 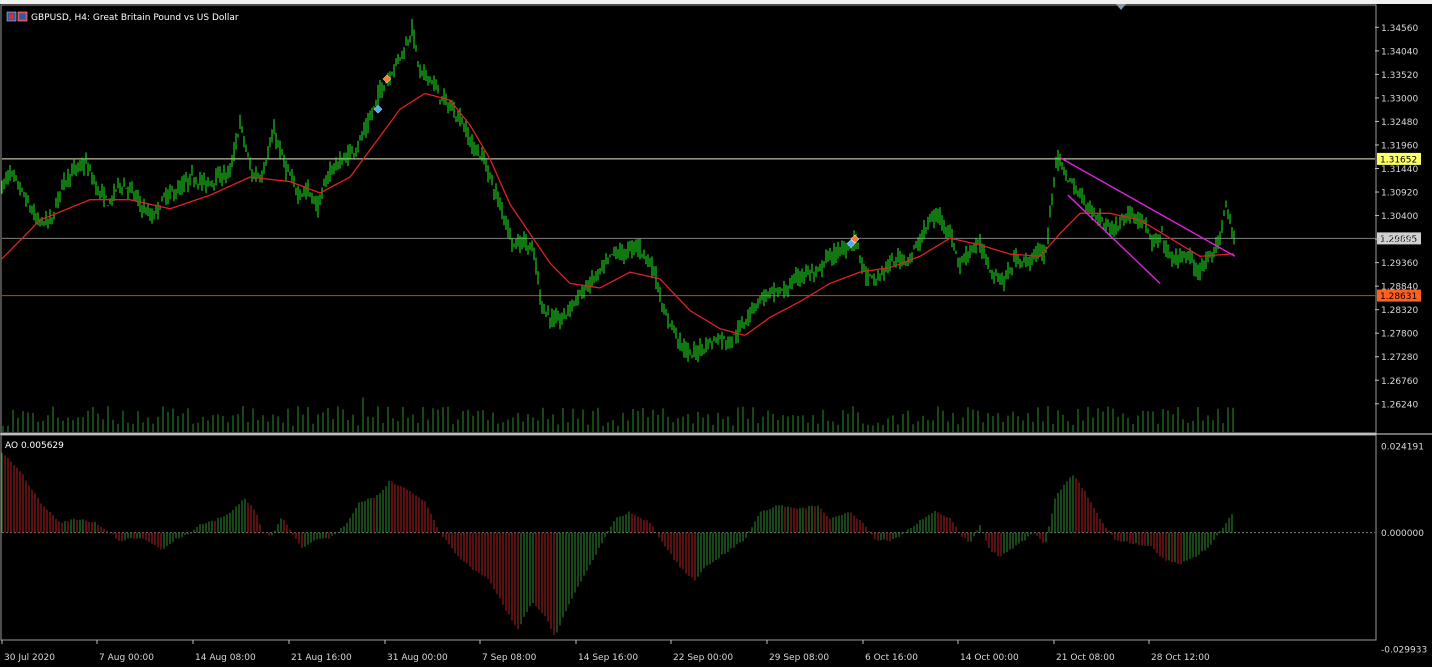 I want to click on chart-shift-icon, so click(x=1121, y=7).